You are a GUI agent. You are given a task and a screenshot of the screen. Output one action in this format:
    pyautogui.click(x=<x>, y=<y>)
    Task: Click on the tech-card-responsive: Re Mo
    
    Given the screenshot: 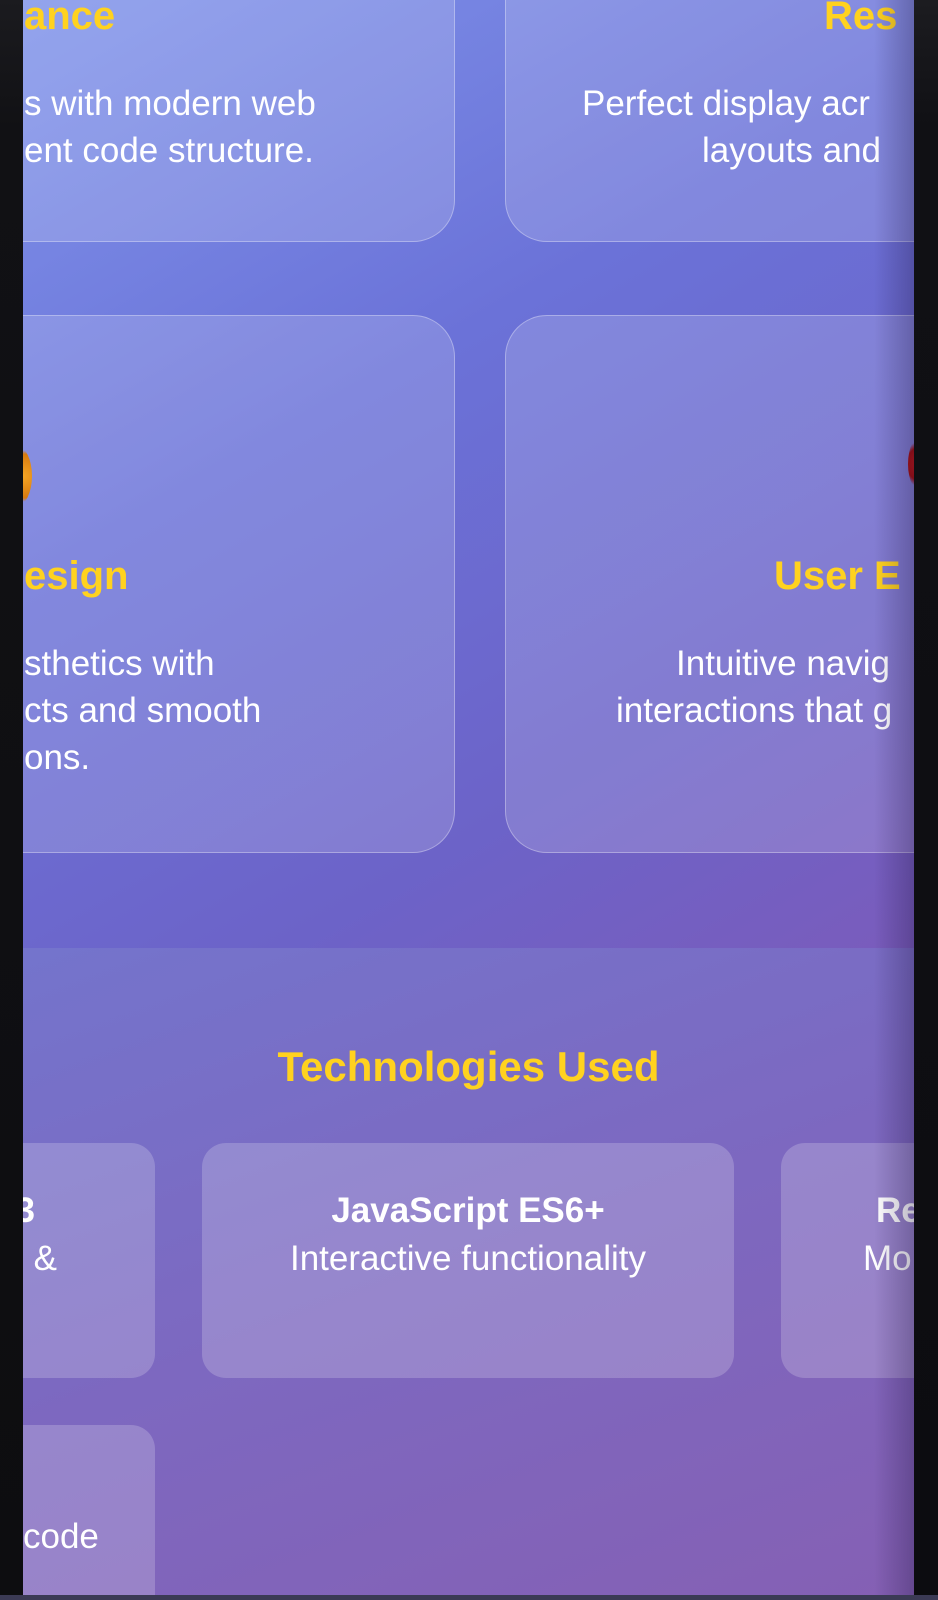 What is the action you would take?
    pyautogui.click(x=847, y=1260)
    